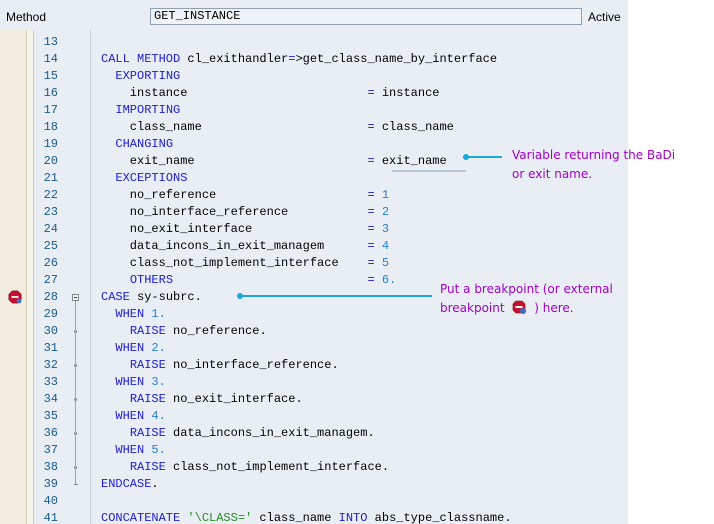 This screenshot has width=714, height=524. I want to click on code-line: 26 class_not_implement_interface = 5, so click(314, 263).